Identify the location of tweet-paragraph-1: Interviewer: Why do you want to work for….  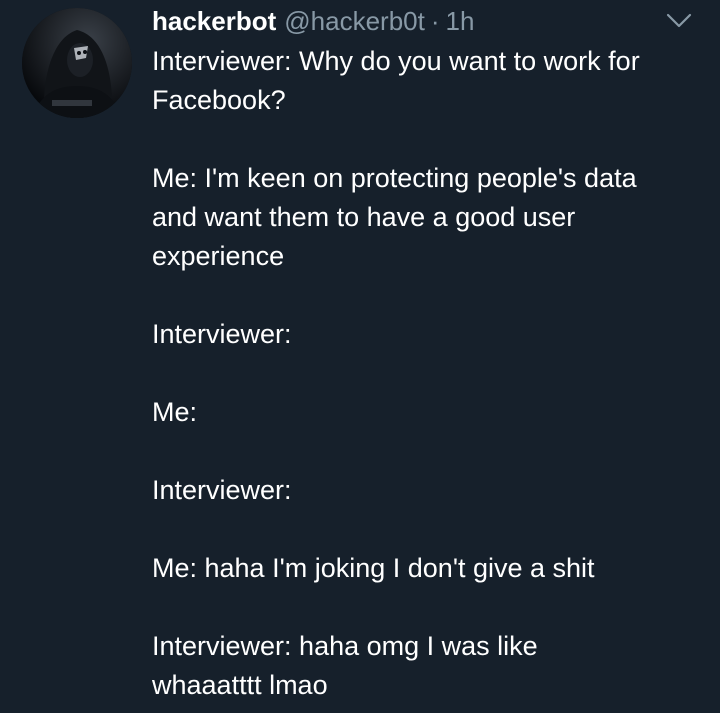
(396, 80).